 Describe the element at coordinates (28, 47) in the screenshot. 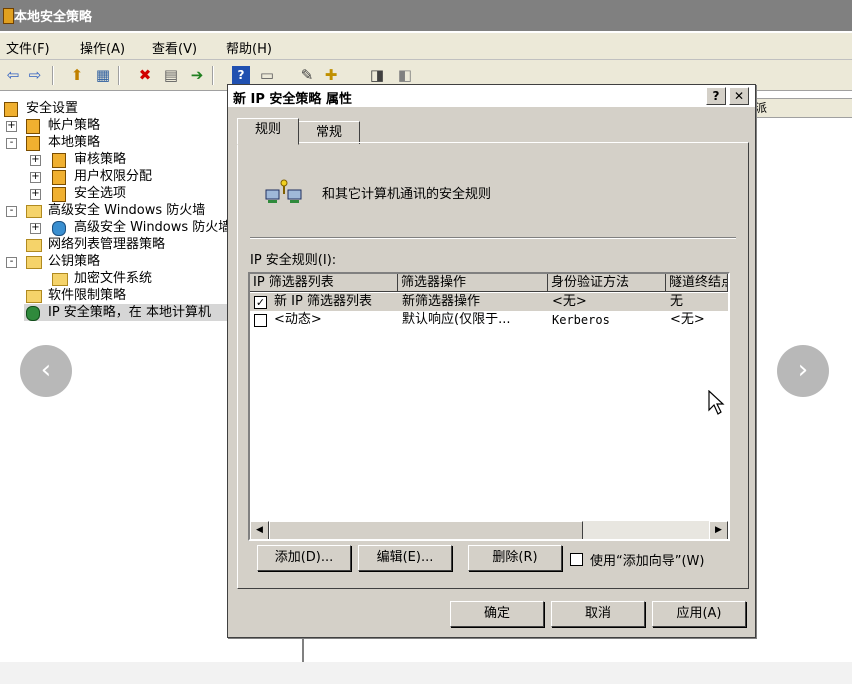

I see `menu-file: 文件(F)` at that location.